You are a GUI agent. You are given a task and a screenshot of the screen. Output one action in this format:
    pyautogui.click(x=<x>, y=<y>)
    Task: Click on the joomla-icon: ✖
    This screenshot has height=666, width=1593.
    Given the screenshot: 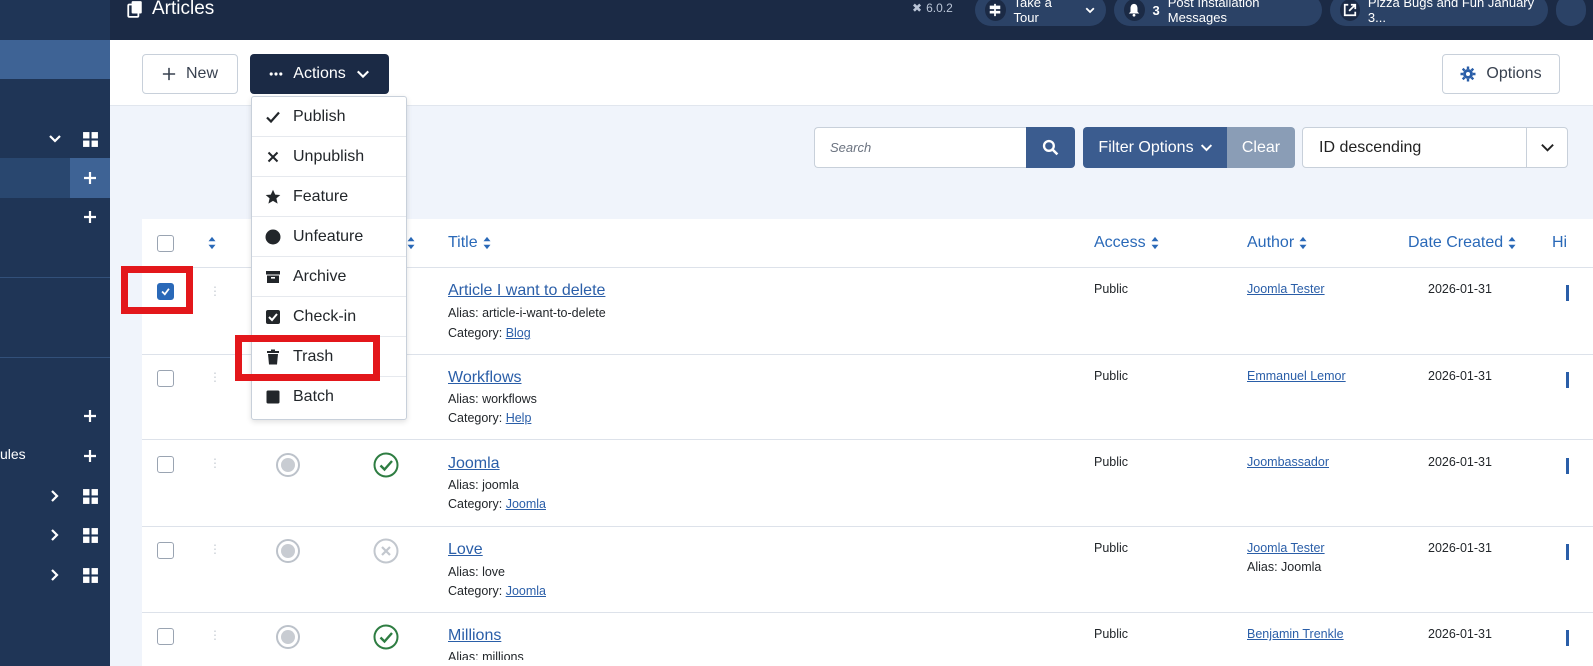 What is the action you would take?
    pyautogui.click(x=917, y=8)
    